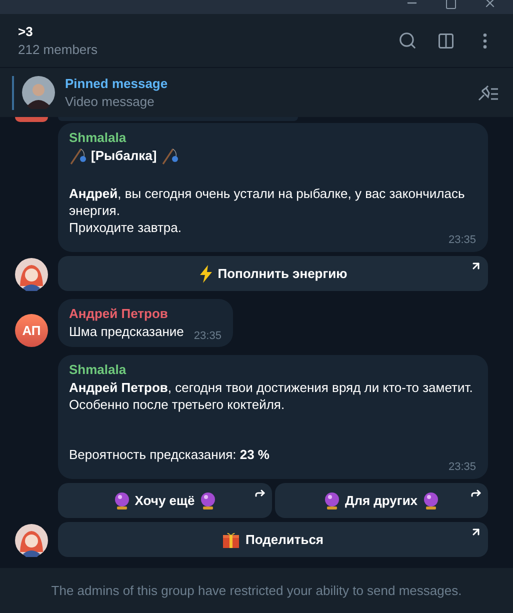 The height and width of the screenshot is (613, 513). I want to click on restriction-notice: The admins of this group have restricted your ability to send messages., so click(256, 590).